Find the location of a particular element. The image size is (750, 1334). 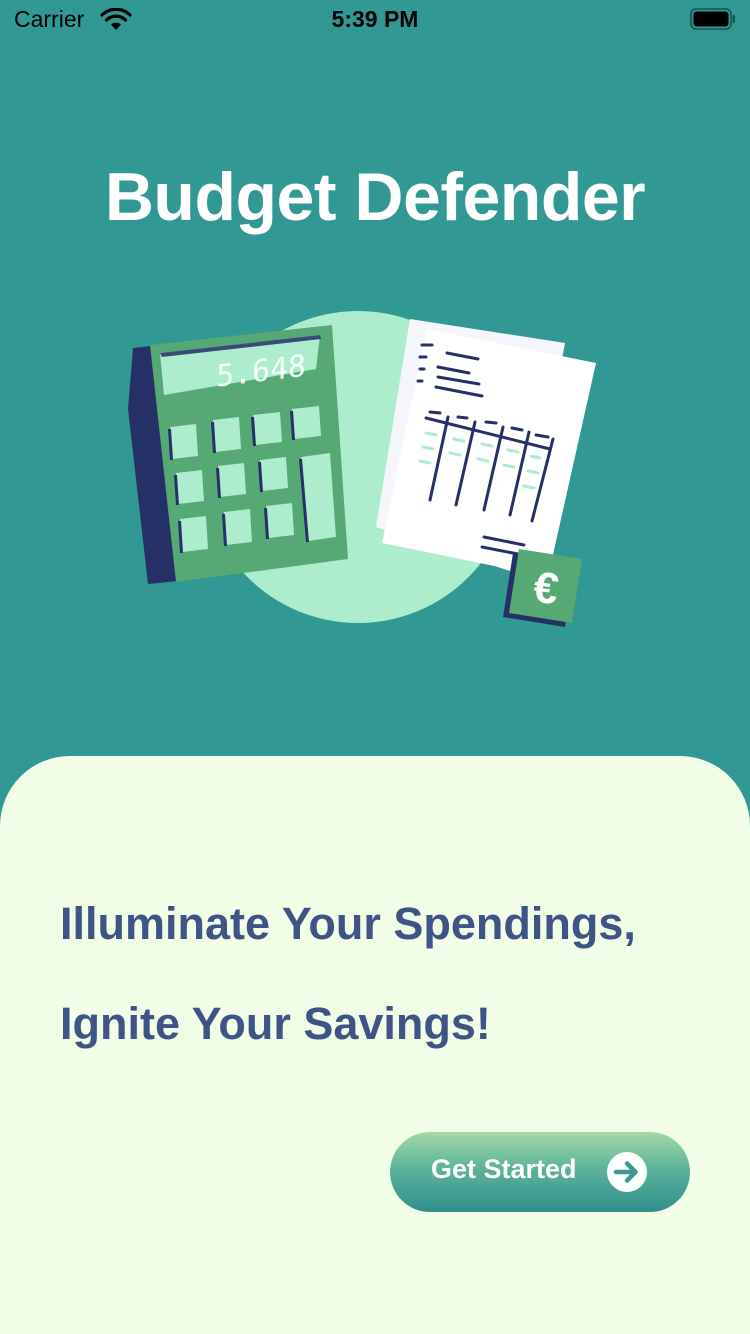

app-title: Budget Defender is located at coordinates (375, 197).